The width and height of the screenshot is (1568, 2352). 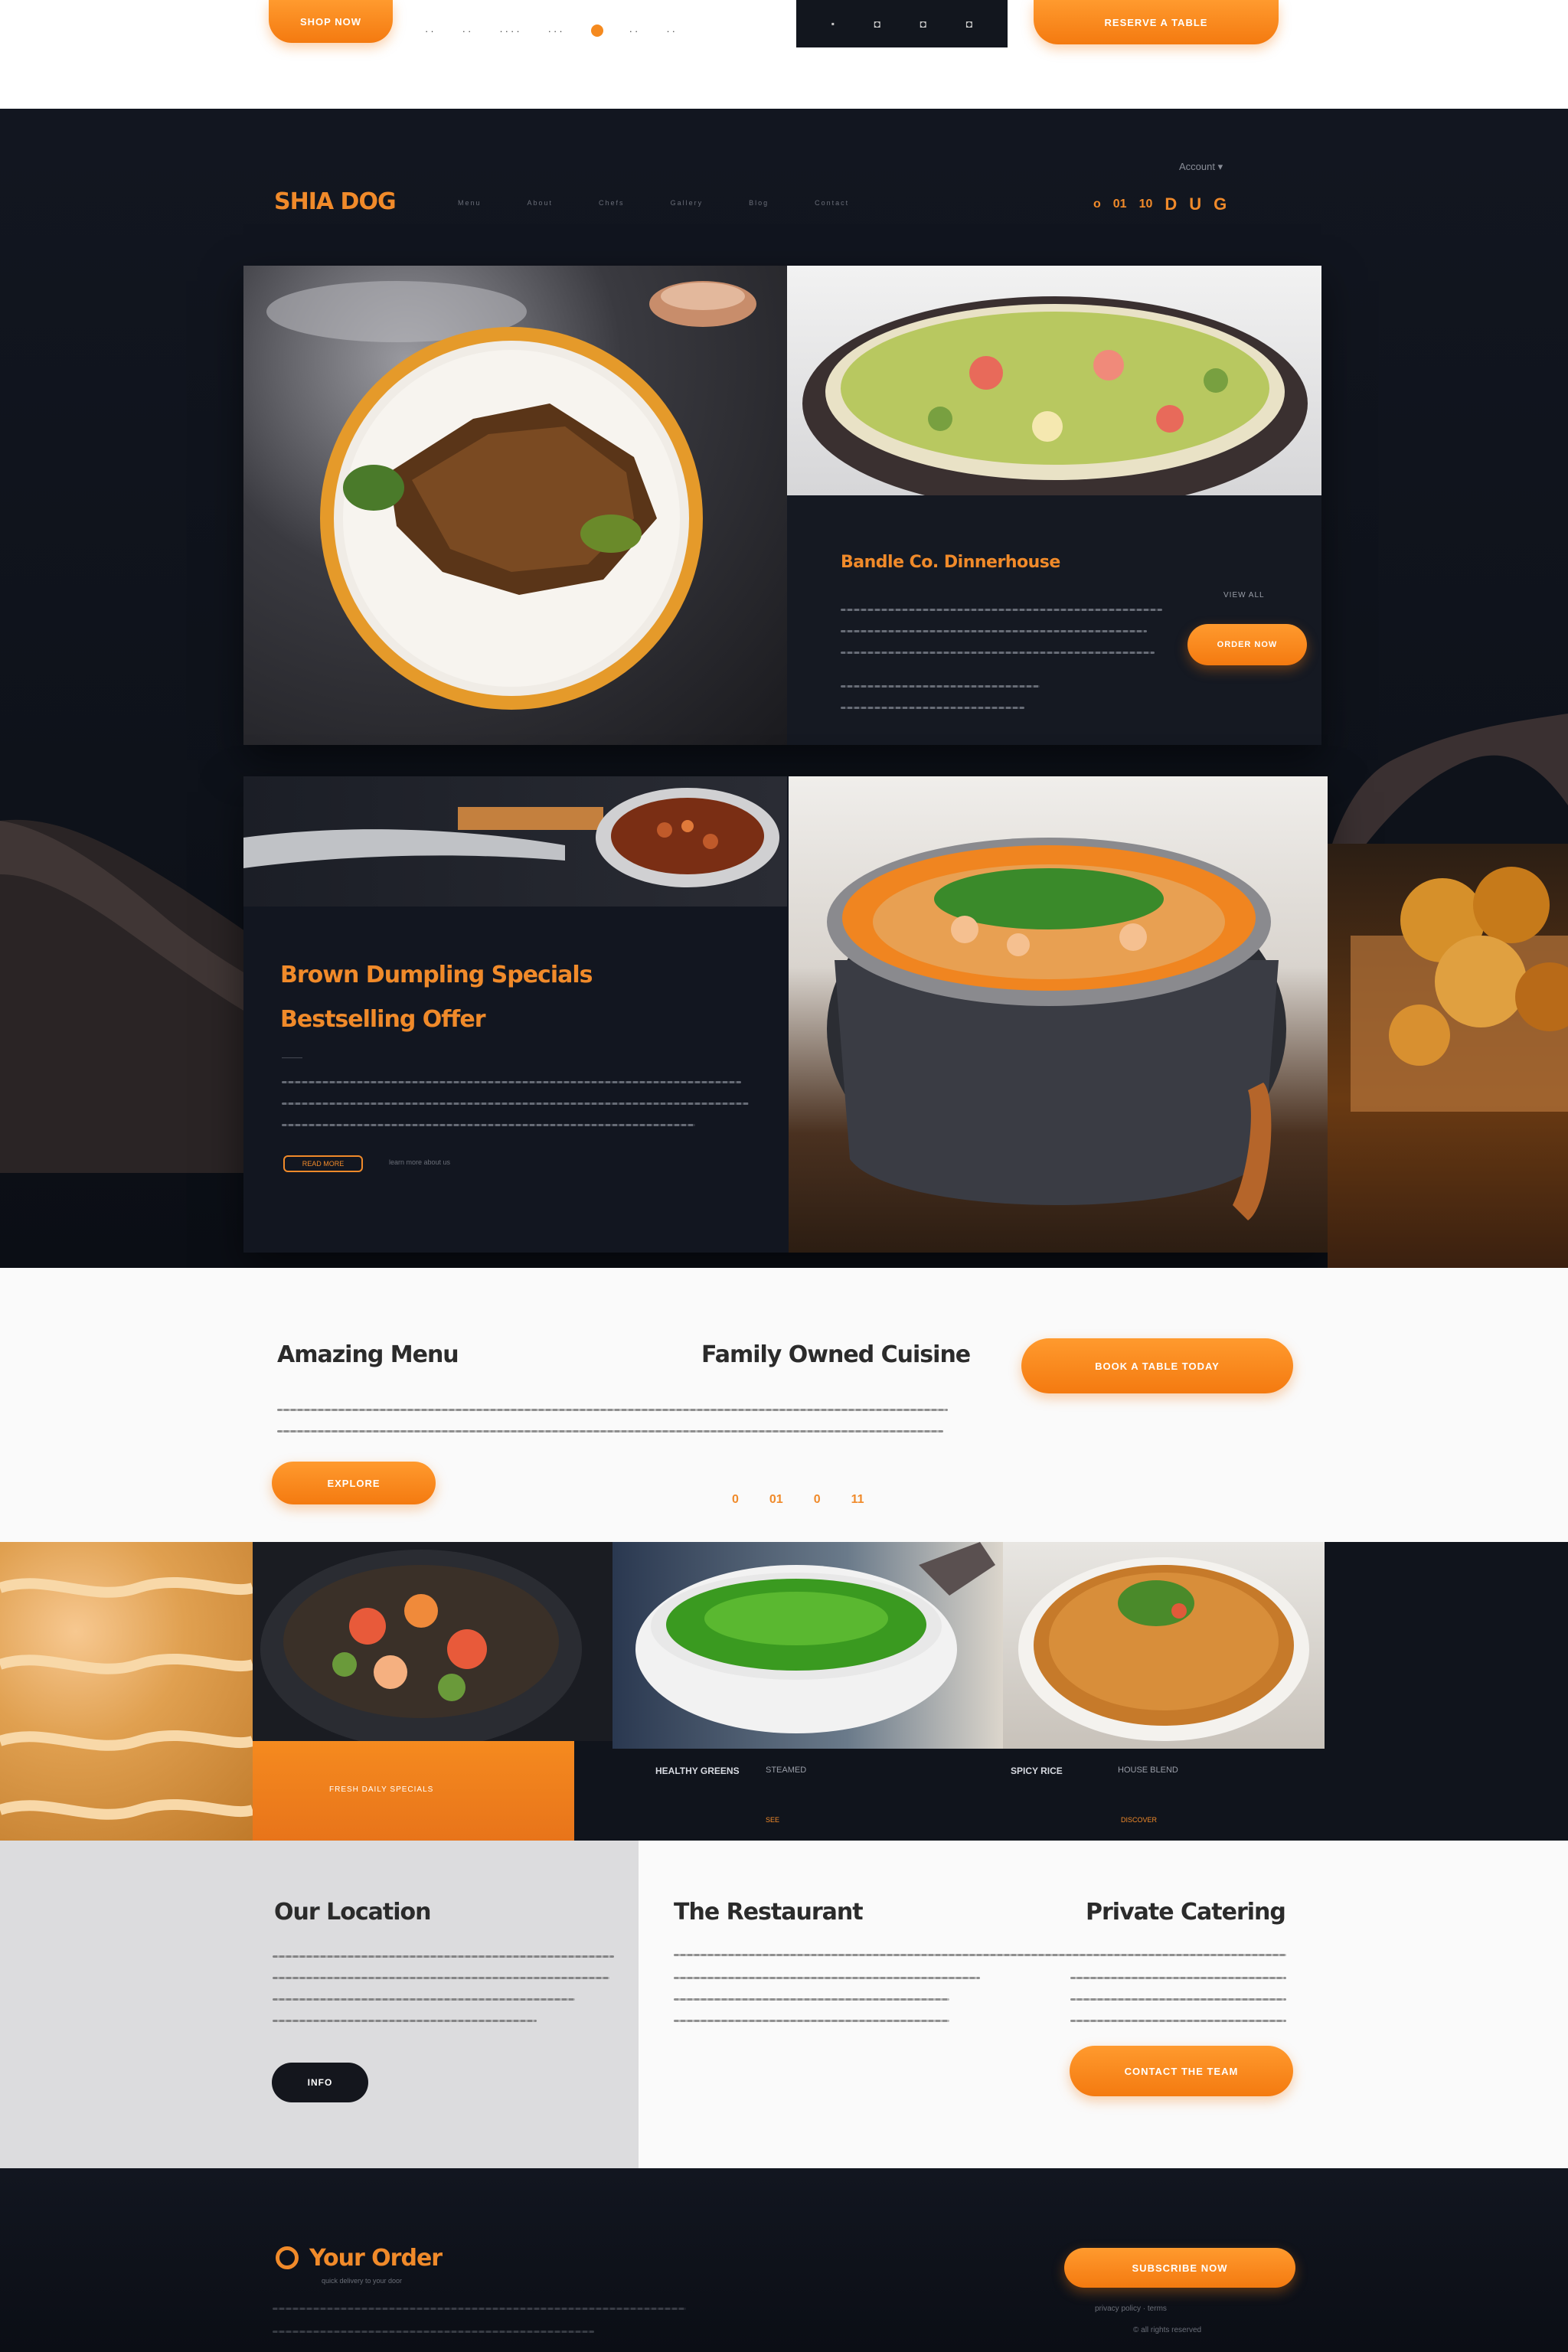 I want to click on footer-small-1: privacy policy · terms, so click(x=1131, y=2309).